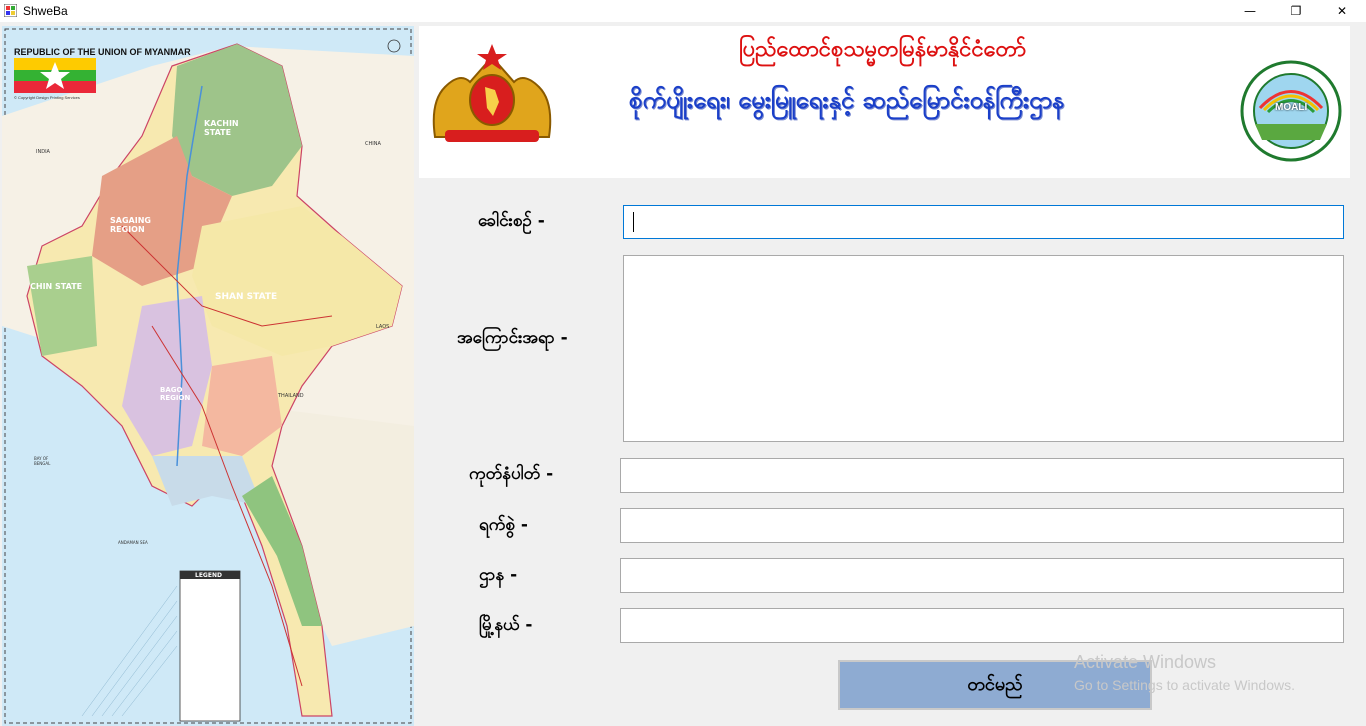 This screenshot has width=1366, height=726. What do you see at coordinates (982, 525) in the screenshot?
I see `date-input` at bounding box center [982, 525].